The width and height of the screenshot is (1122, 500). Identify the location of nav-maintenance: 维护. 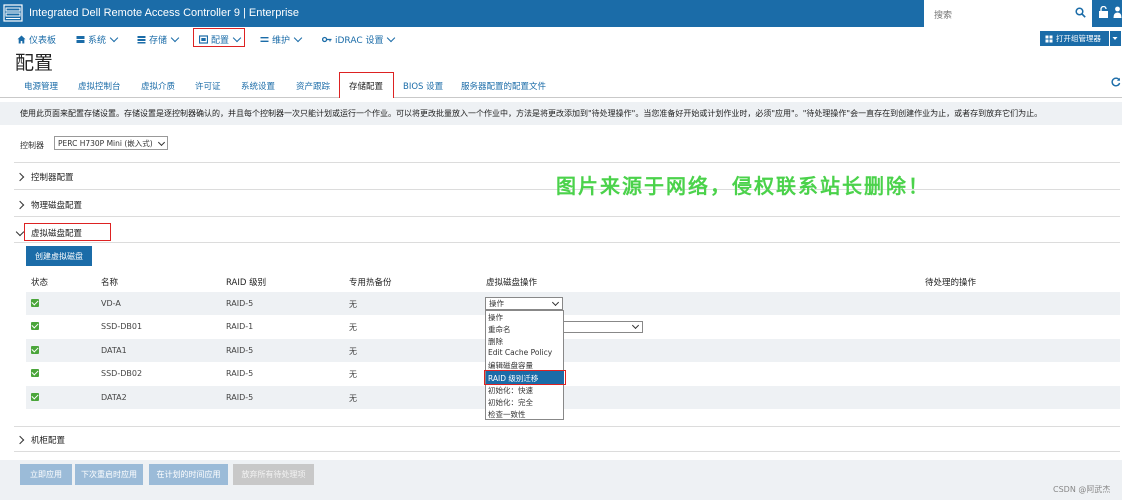
(281, 39).